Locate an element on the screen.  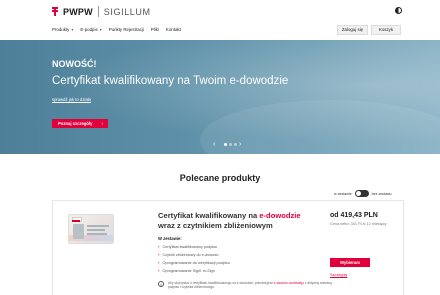
id-card-image is located at coordinates (91, 229).